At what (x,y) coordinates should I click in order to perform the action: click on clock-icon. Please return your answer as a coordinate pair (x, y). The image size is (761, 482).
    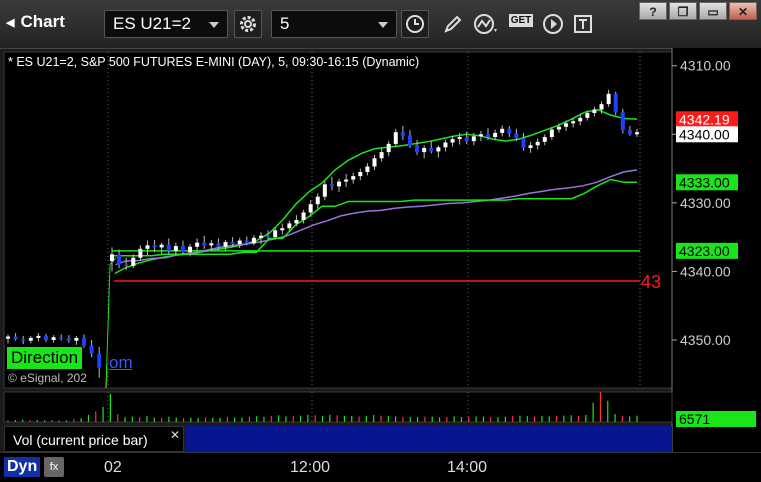
    Looking at the image, I should click on (415, 24).